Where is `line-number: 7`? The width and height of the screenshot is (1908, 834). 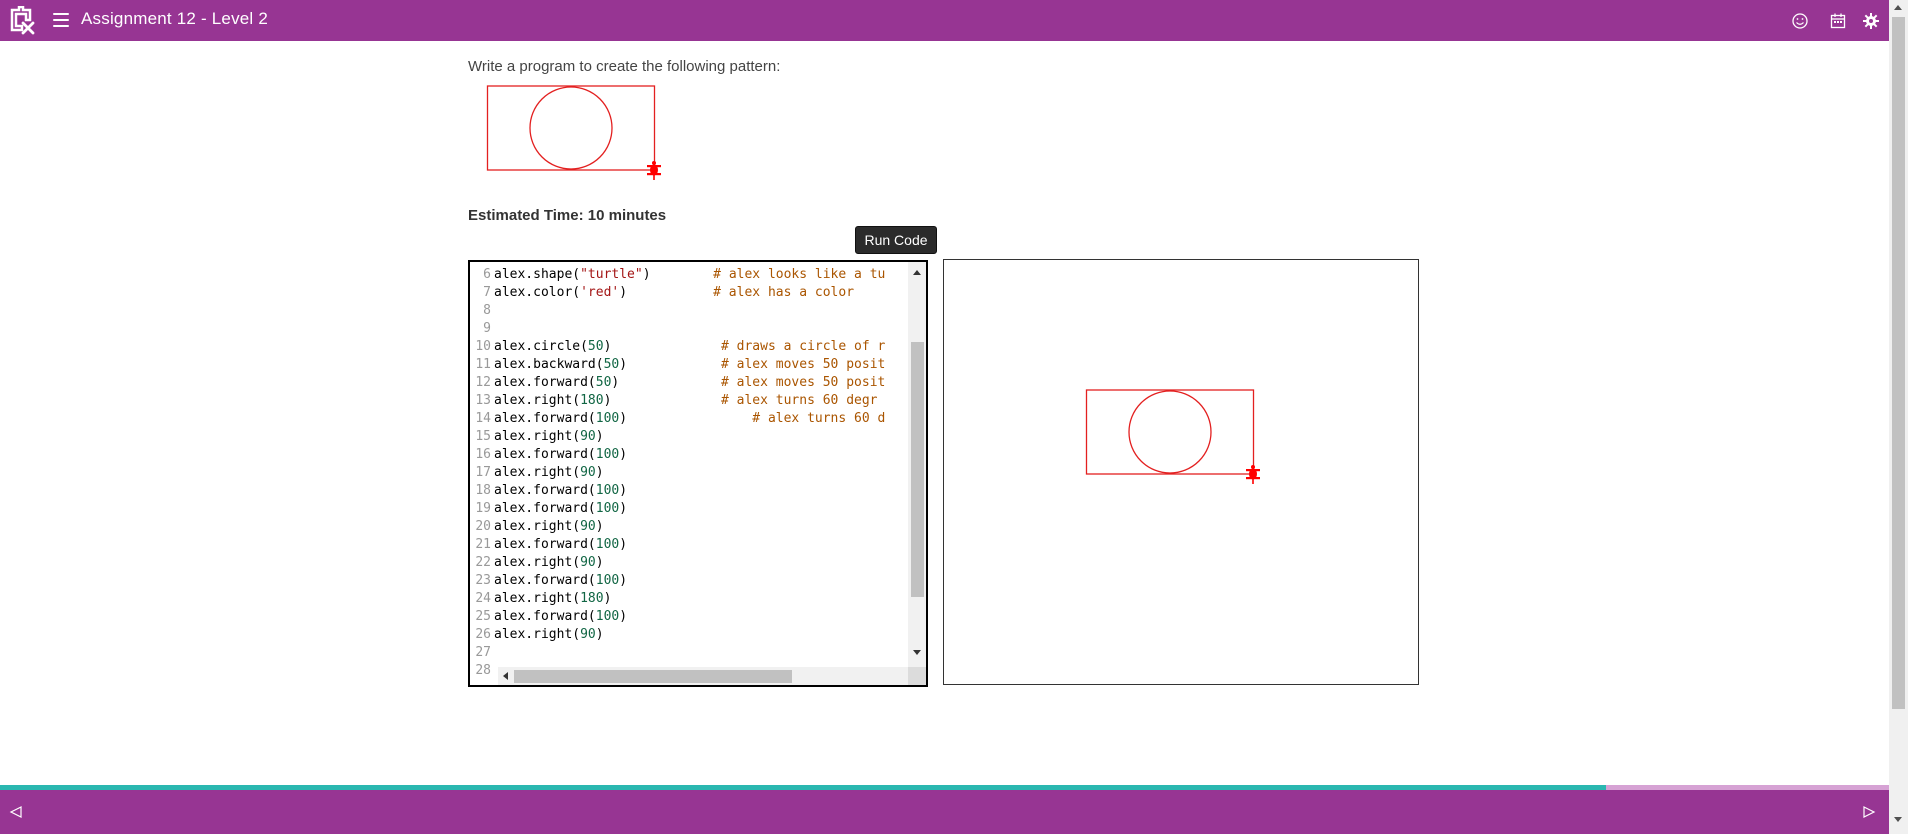 line-number: 7 is located at coordinates (487, 292).